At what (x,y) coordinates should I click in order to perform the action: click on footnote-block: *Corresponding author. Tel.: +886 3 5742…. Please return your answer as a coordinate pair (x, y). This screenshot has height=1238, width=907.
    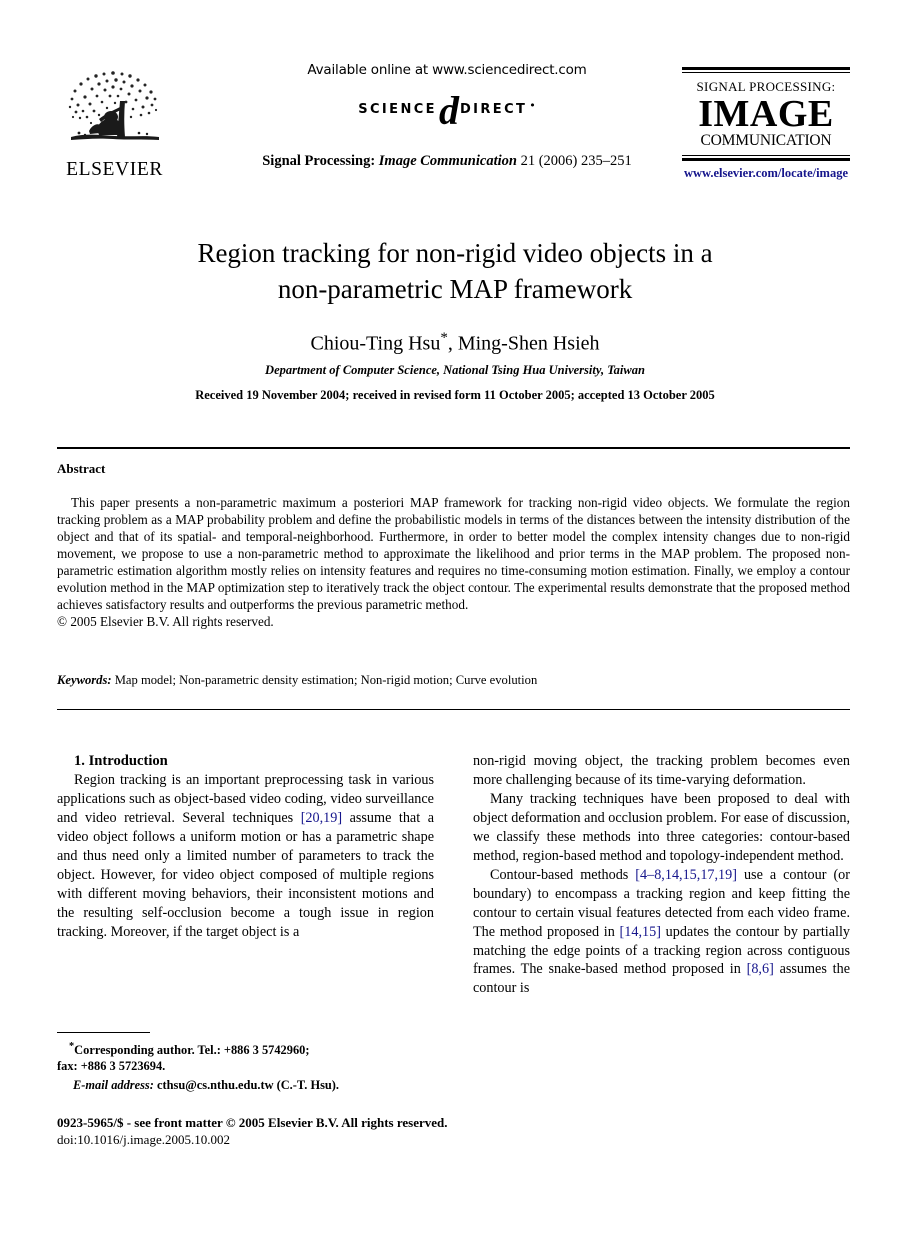
    Looking at the image, I should click on (245, 1067).